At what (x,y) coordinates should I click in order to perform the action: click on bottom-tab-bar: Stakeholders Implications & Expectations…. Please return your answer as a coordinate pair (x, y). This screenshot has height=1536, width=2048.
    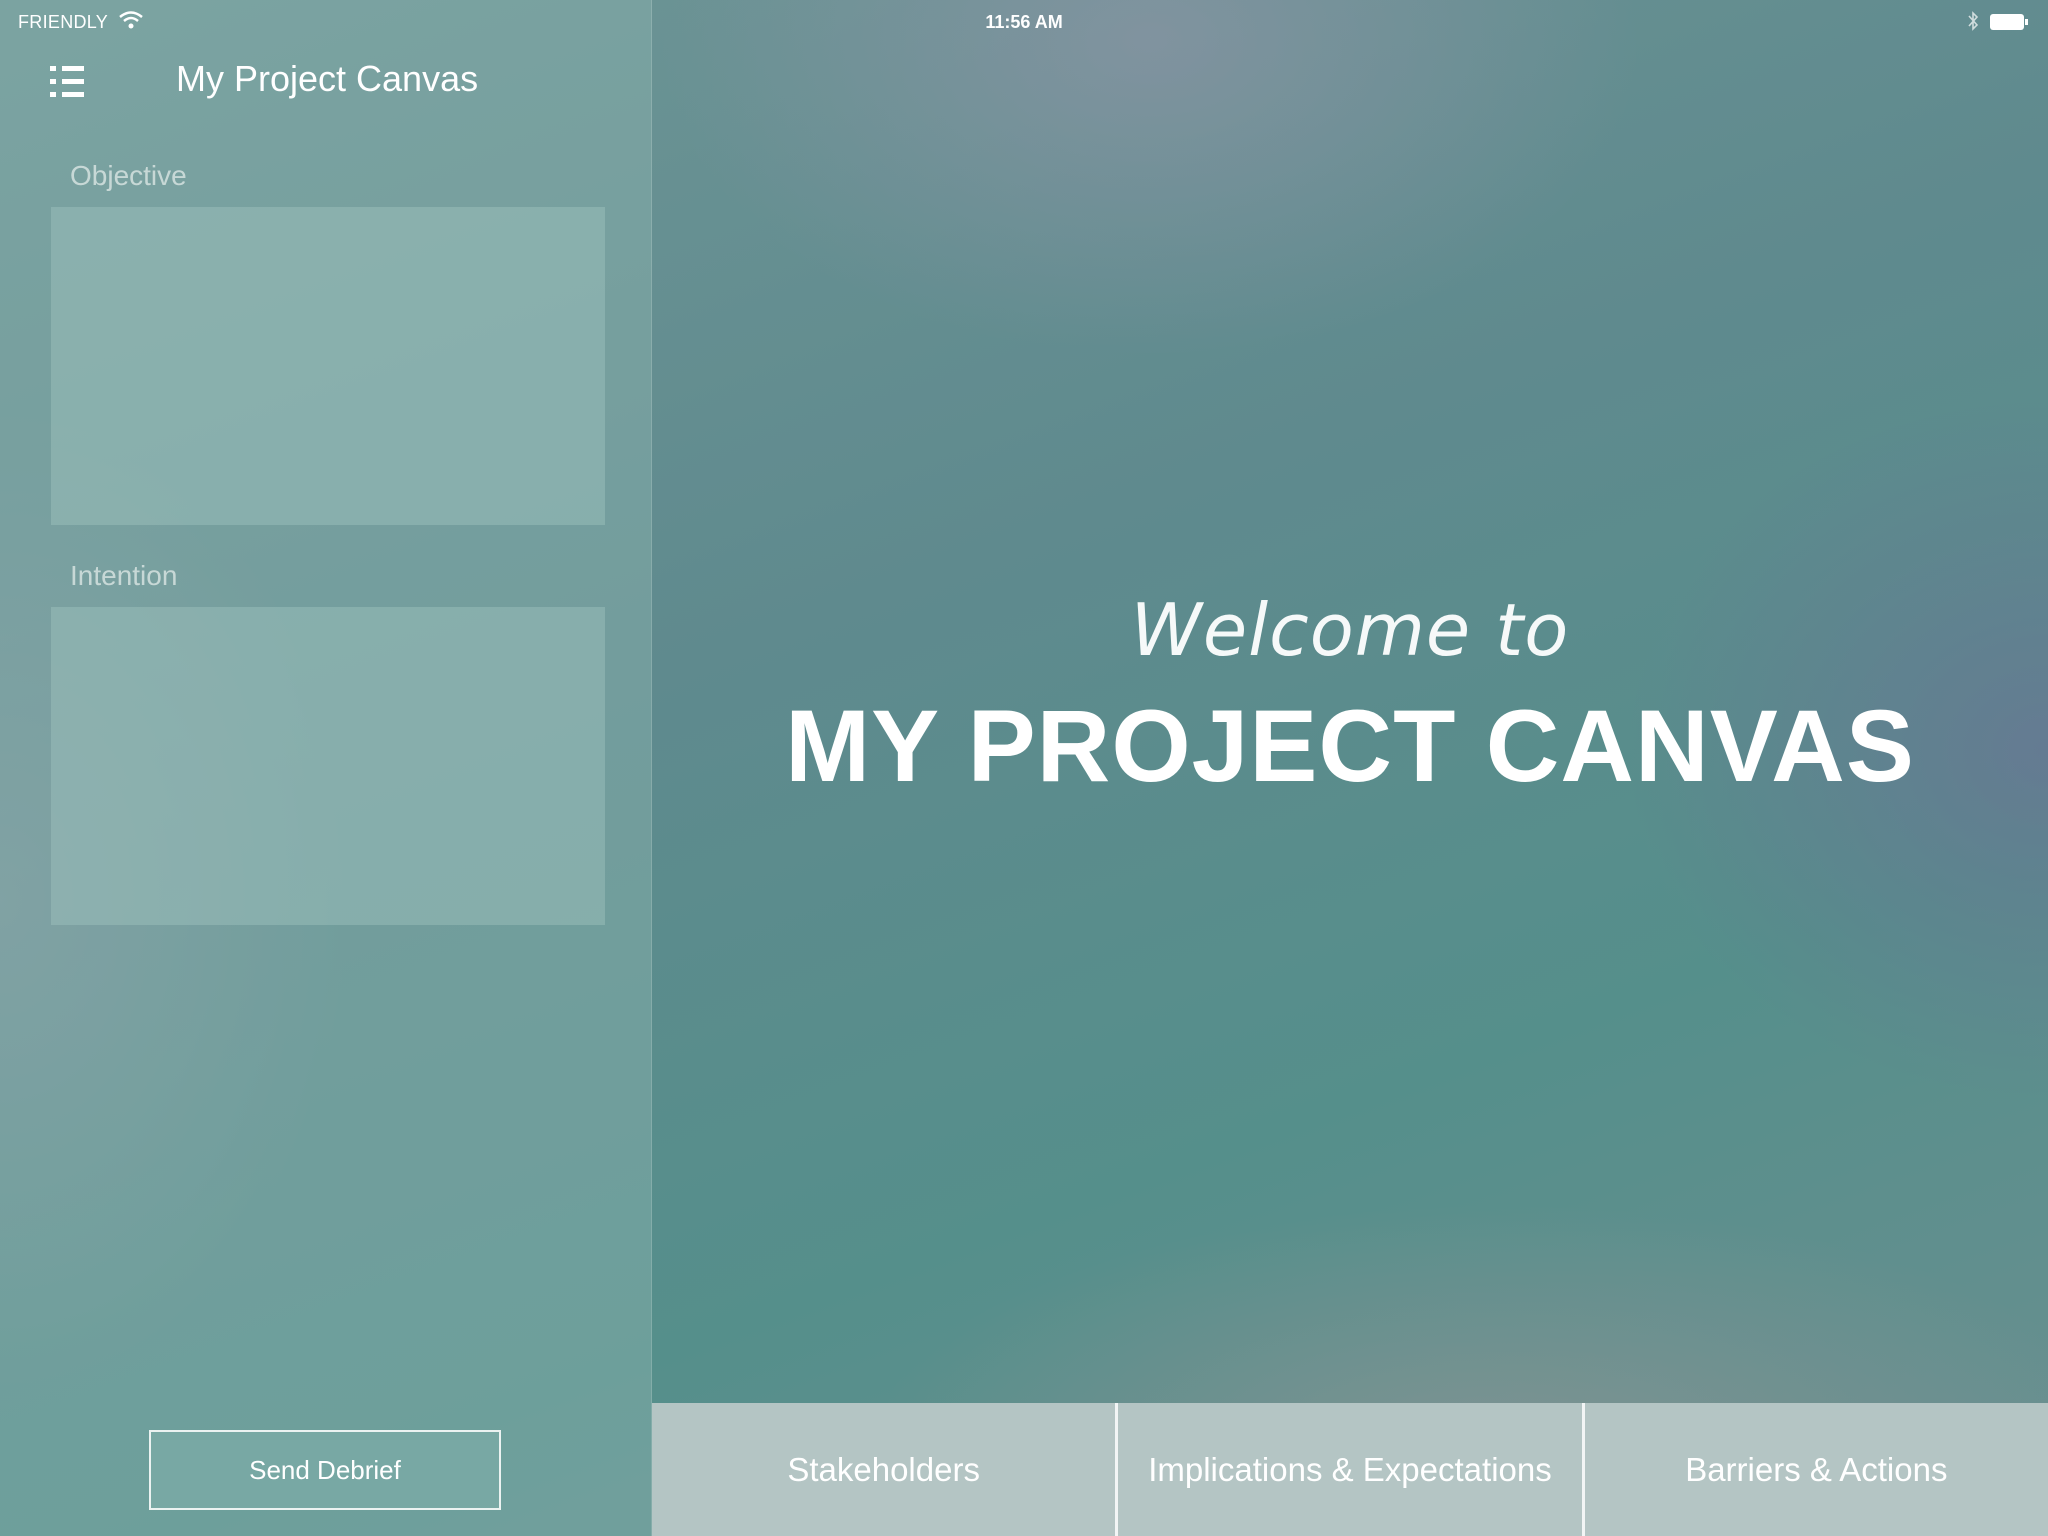
    Looking at the image, I should click on (1350, 1469).